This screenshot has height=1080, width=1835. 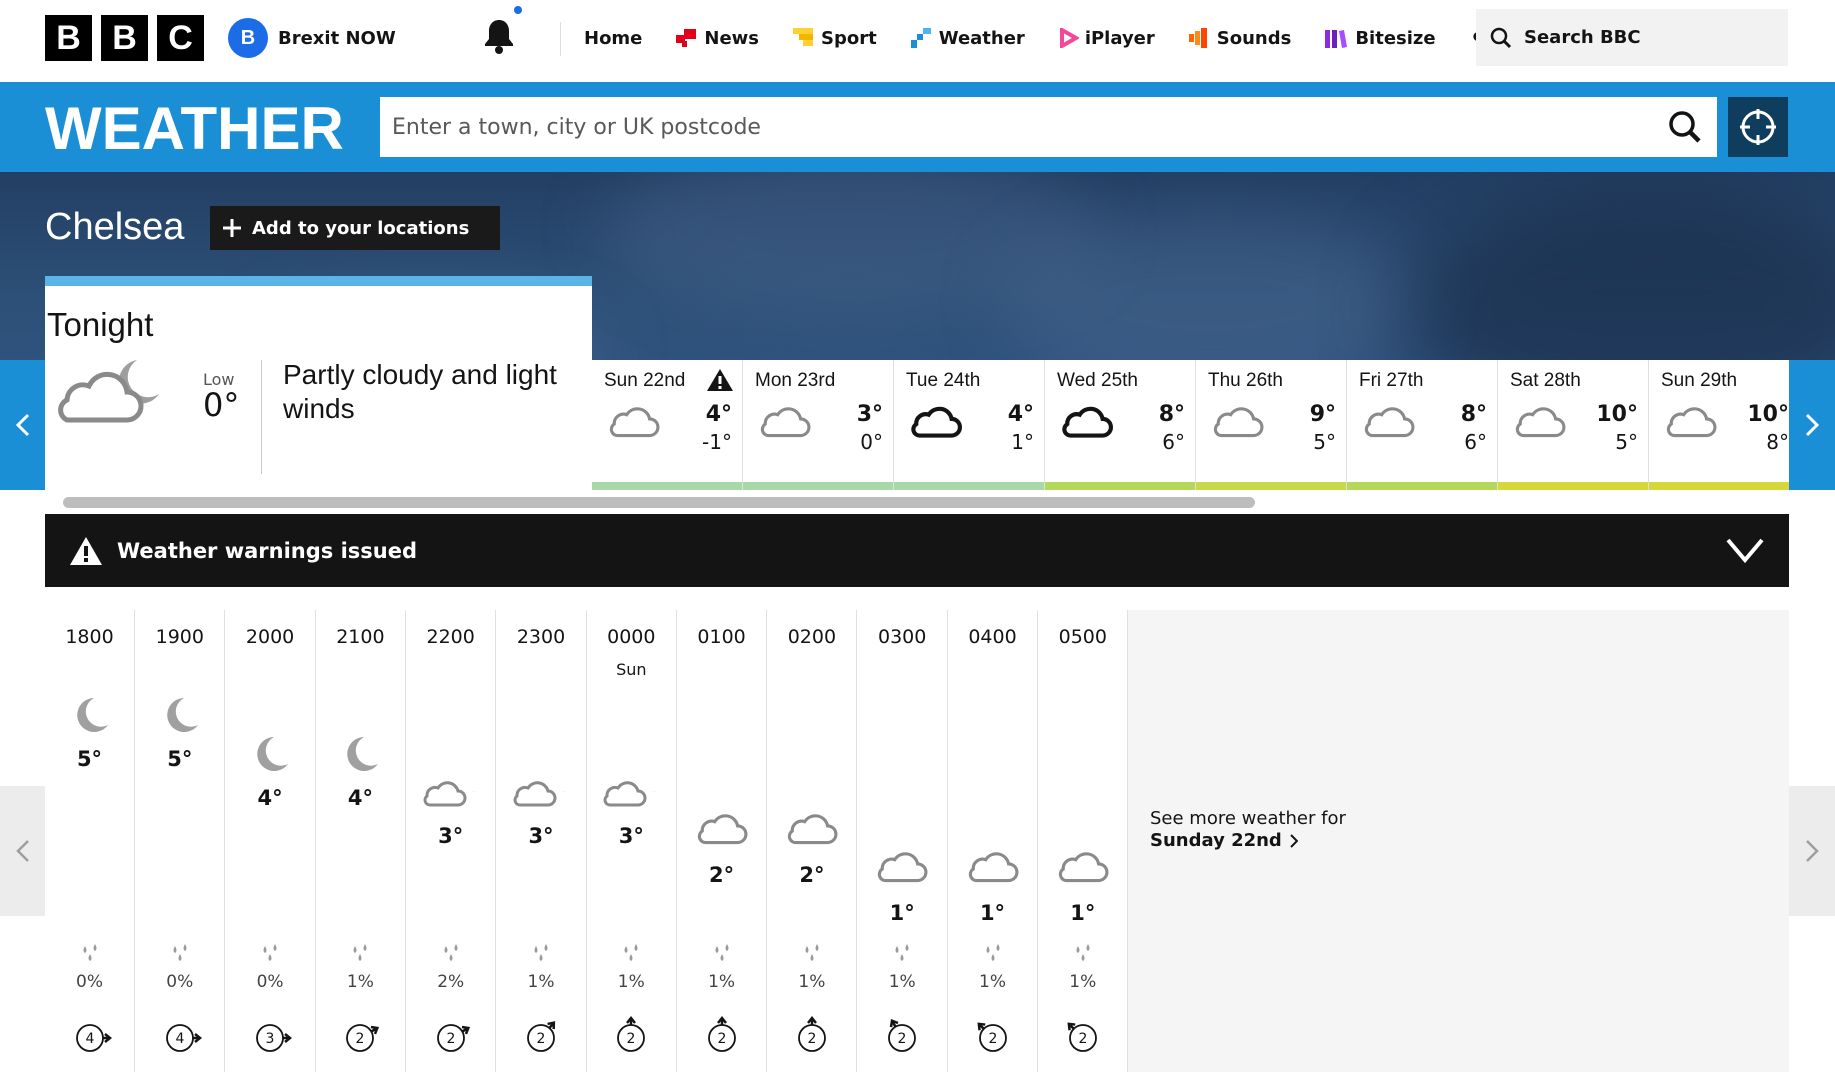 What do you see at coordinates (451, 841) in the screenshot?
I see `hour-column: 2200 3° 2% 2` at bounding box center [451, 841].